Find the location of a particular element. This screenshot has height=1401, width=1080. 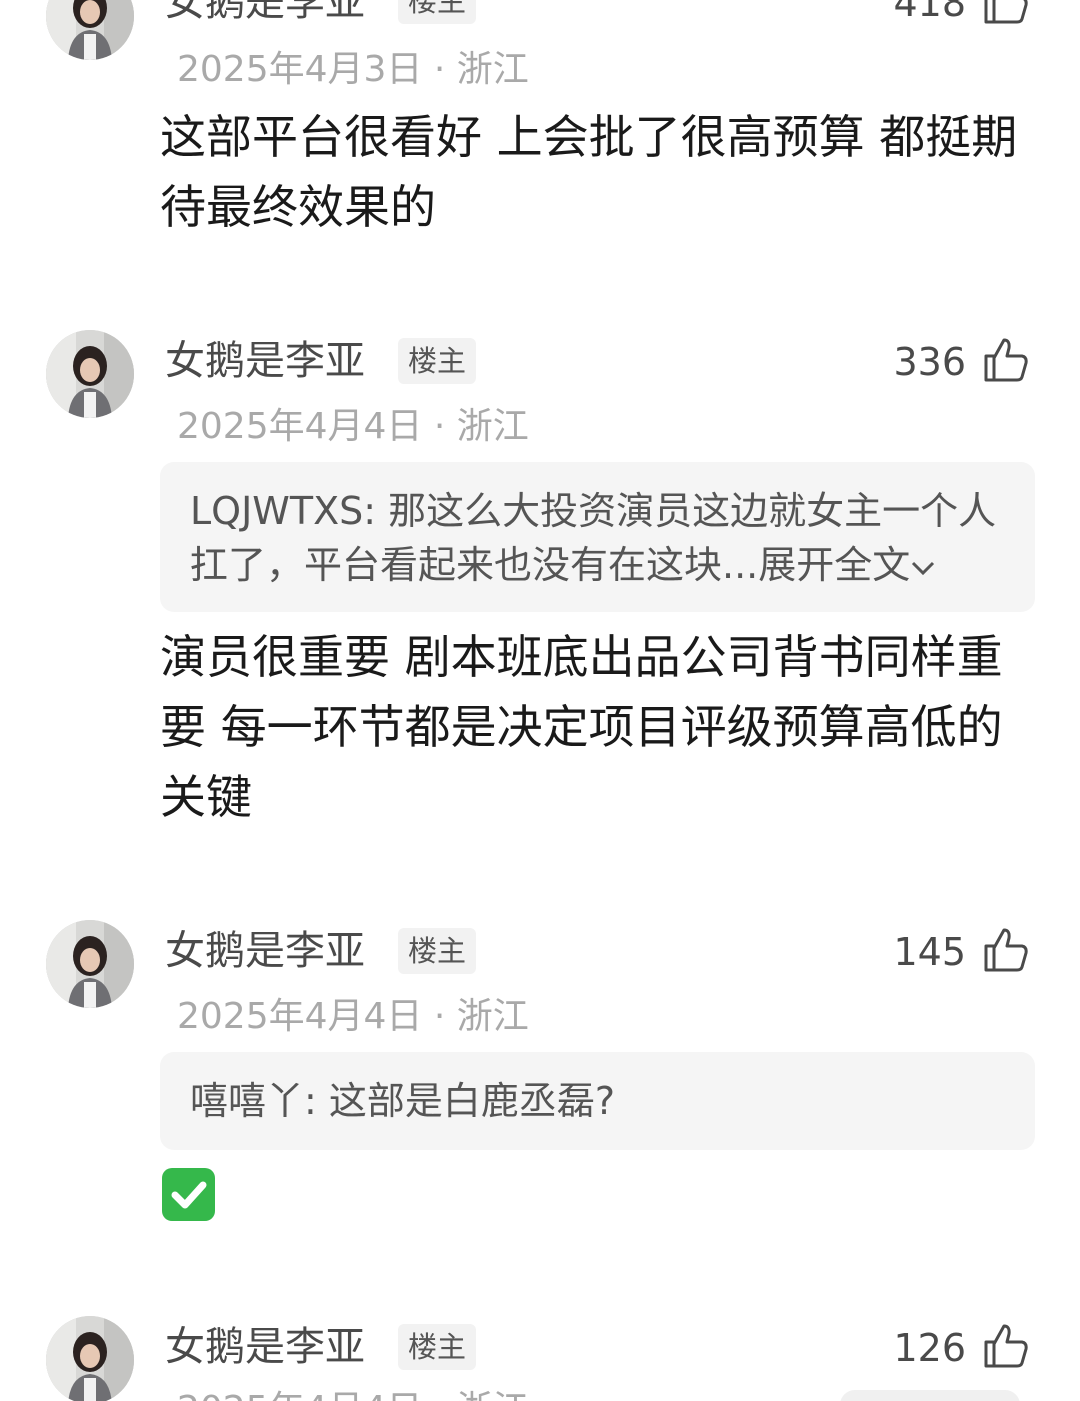

quoted-reply-text: 嘻嘻丫: 这部是白鹿丞磊? is located at coordinates (403, 1101).